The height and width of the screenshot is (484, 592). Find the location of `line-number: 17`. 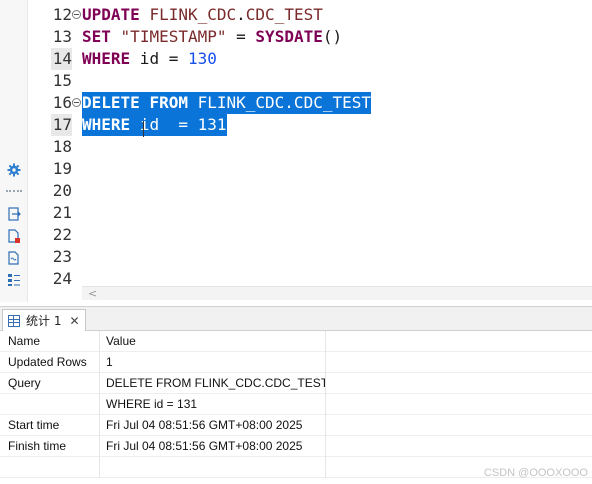

line-number: 17 is located at coordinates (61, 125).